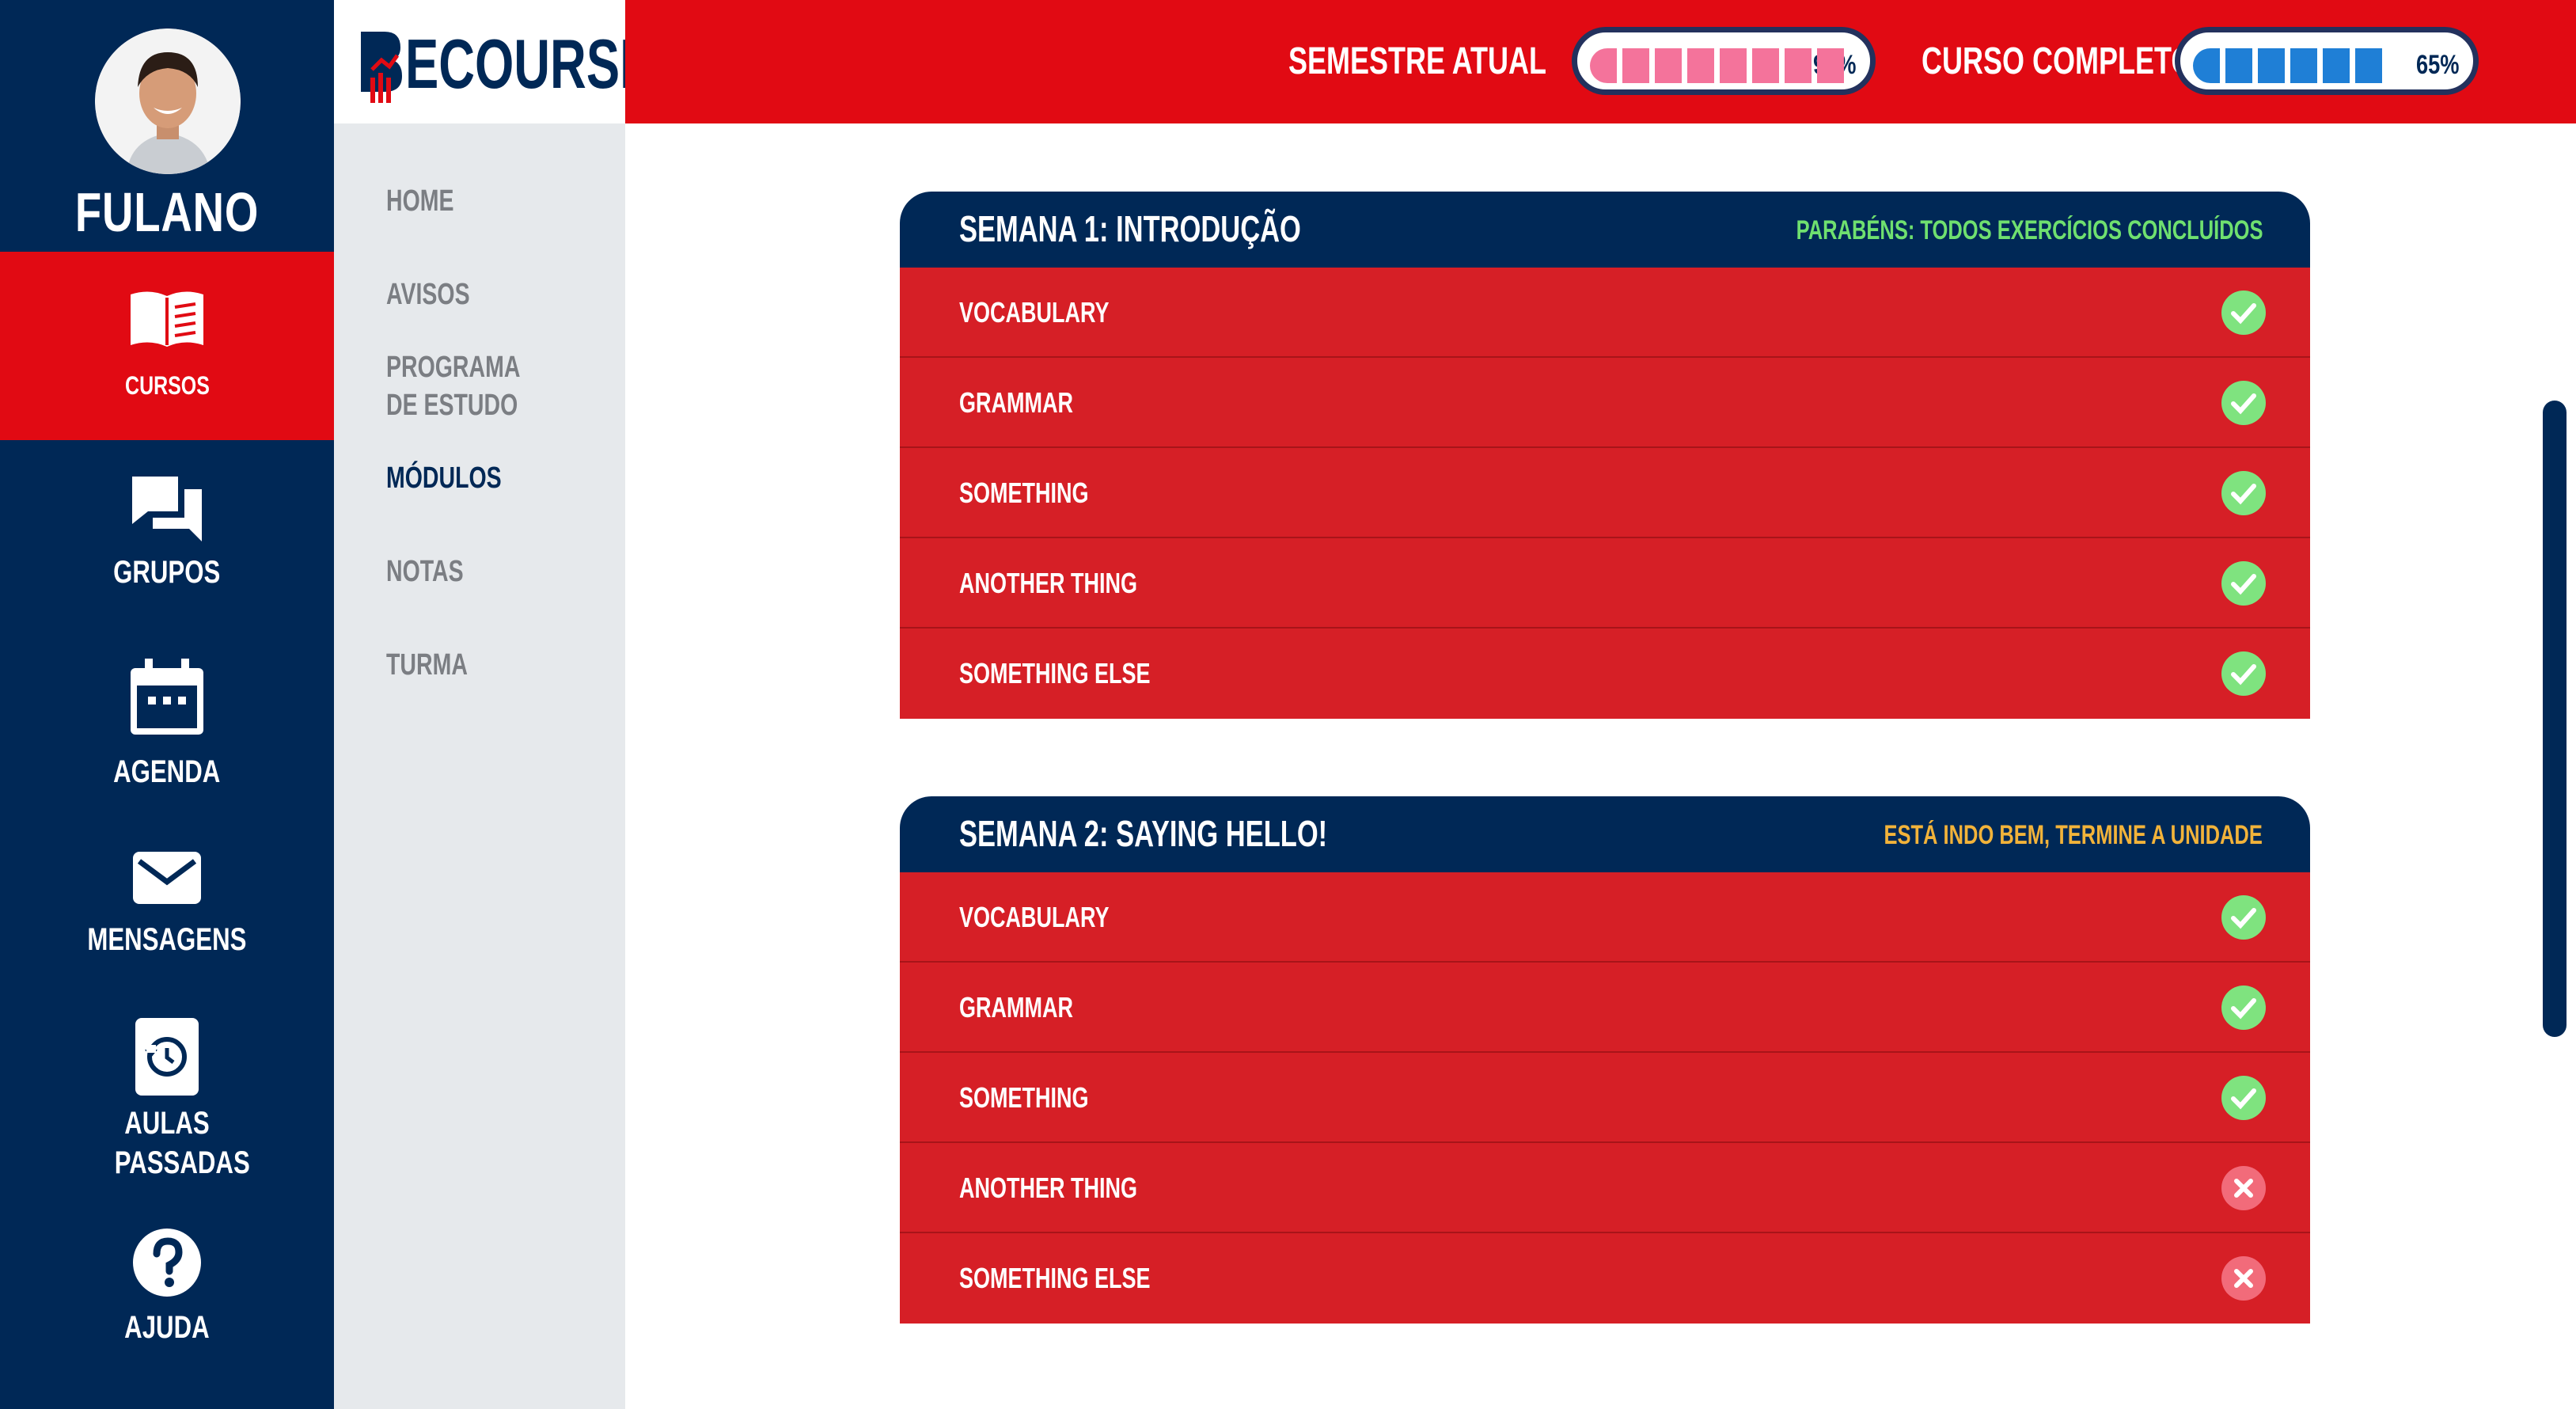  Describe the element at coordinates (167, 697) in the screenshot. I see `calendar-icon` at that location.